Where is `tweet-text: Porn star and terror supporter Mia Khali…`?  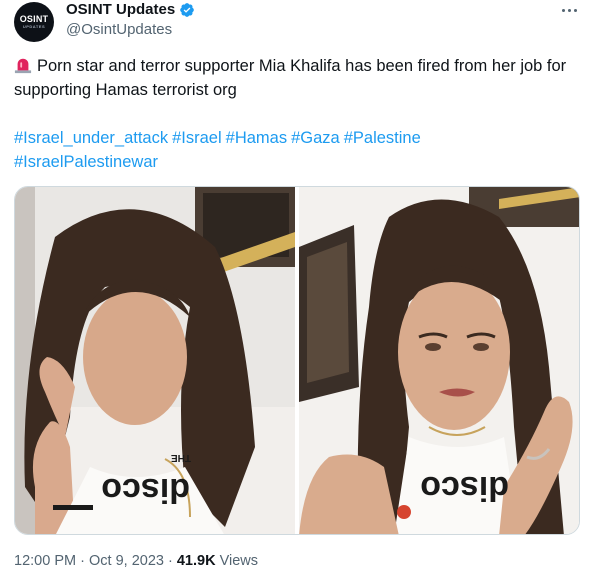
tweet-text: Porn star and terror supporter Mia Khali… is located at coordinates (299, 78).